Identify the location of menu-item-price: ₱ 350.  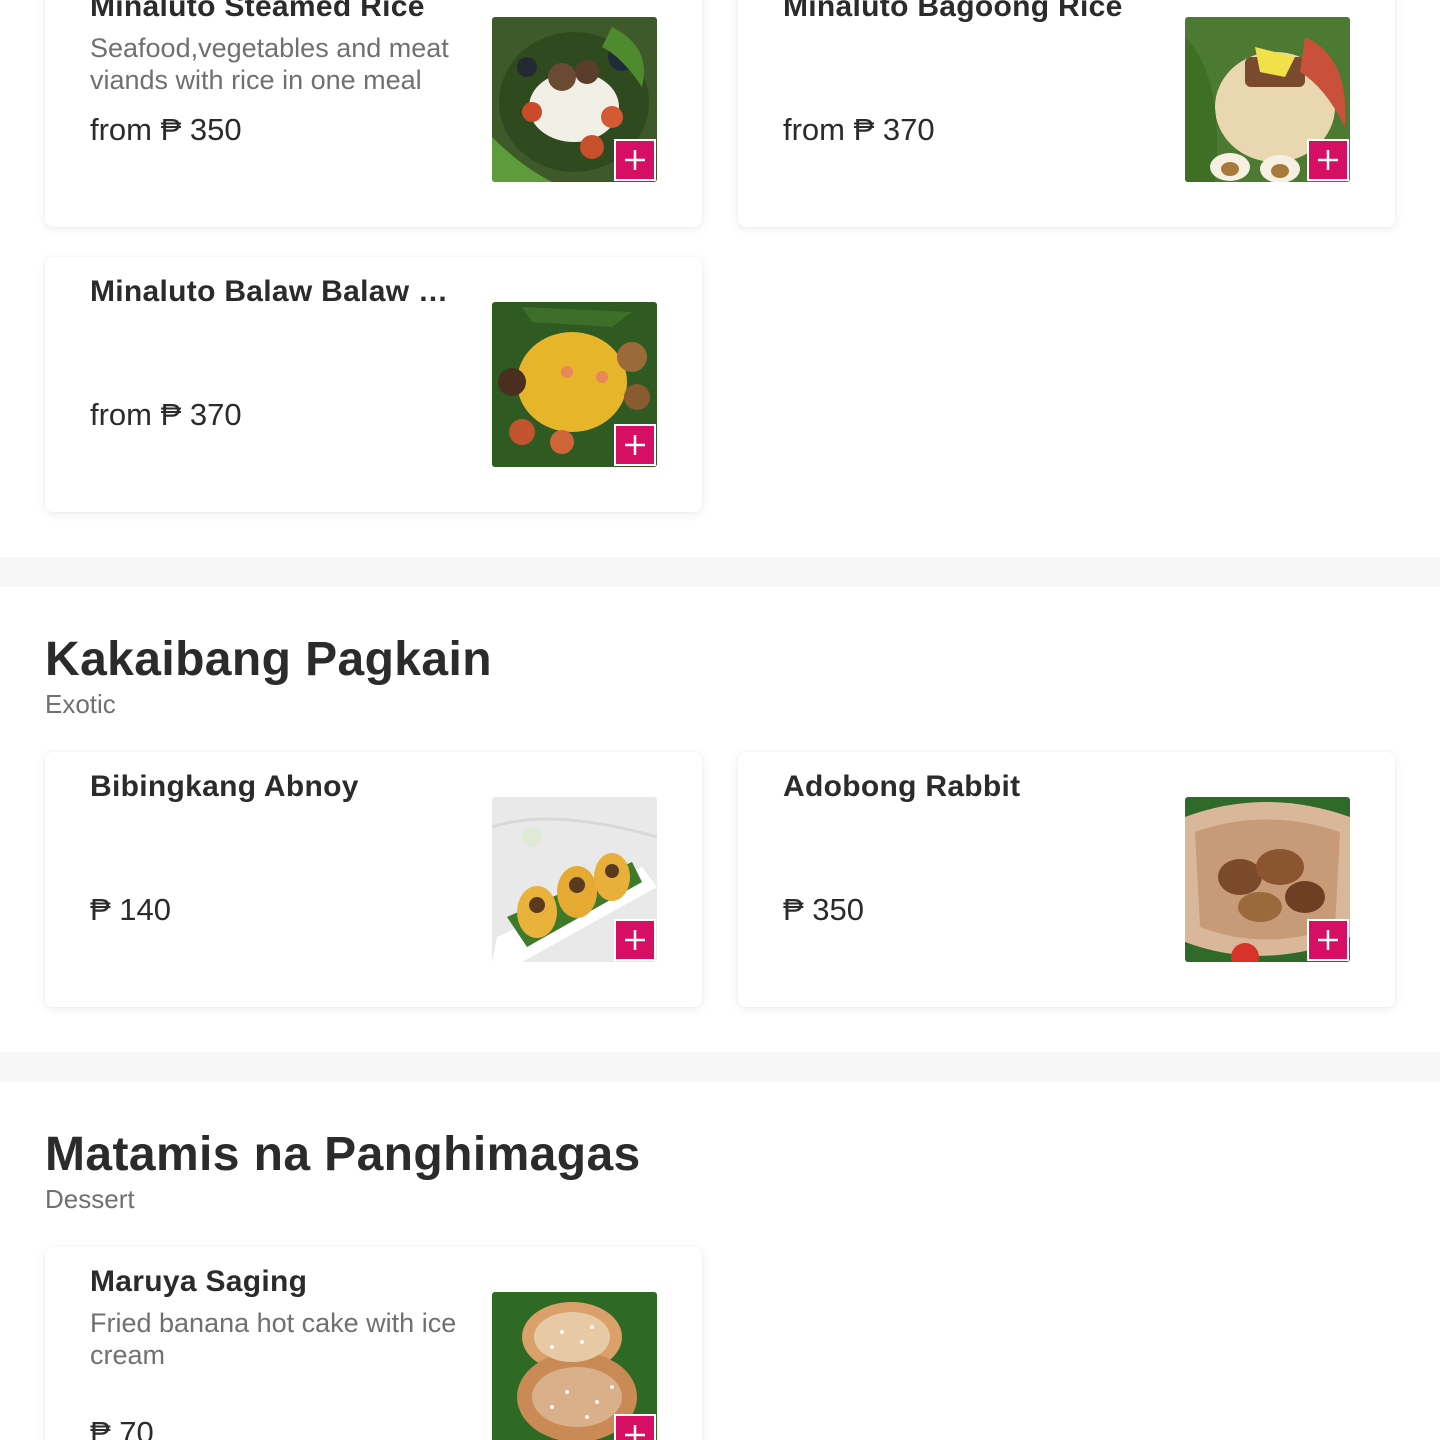
(824, 909).